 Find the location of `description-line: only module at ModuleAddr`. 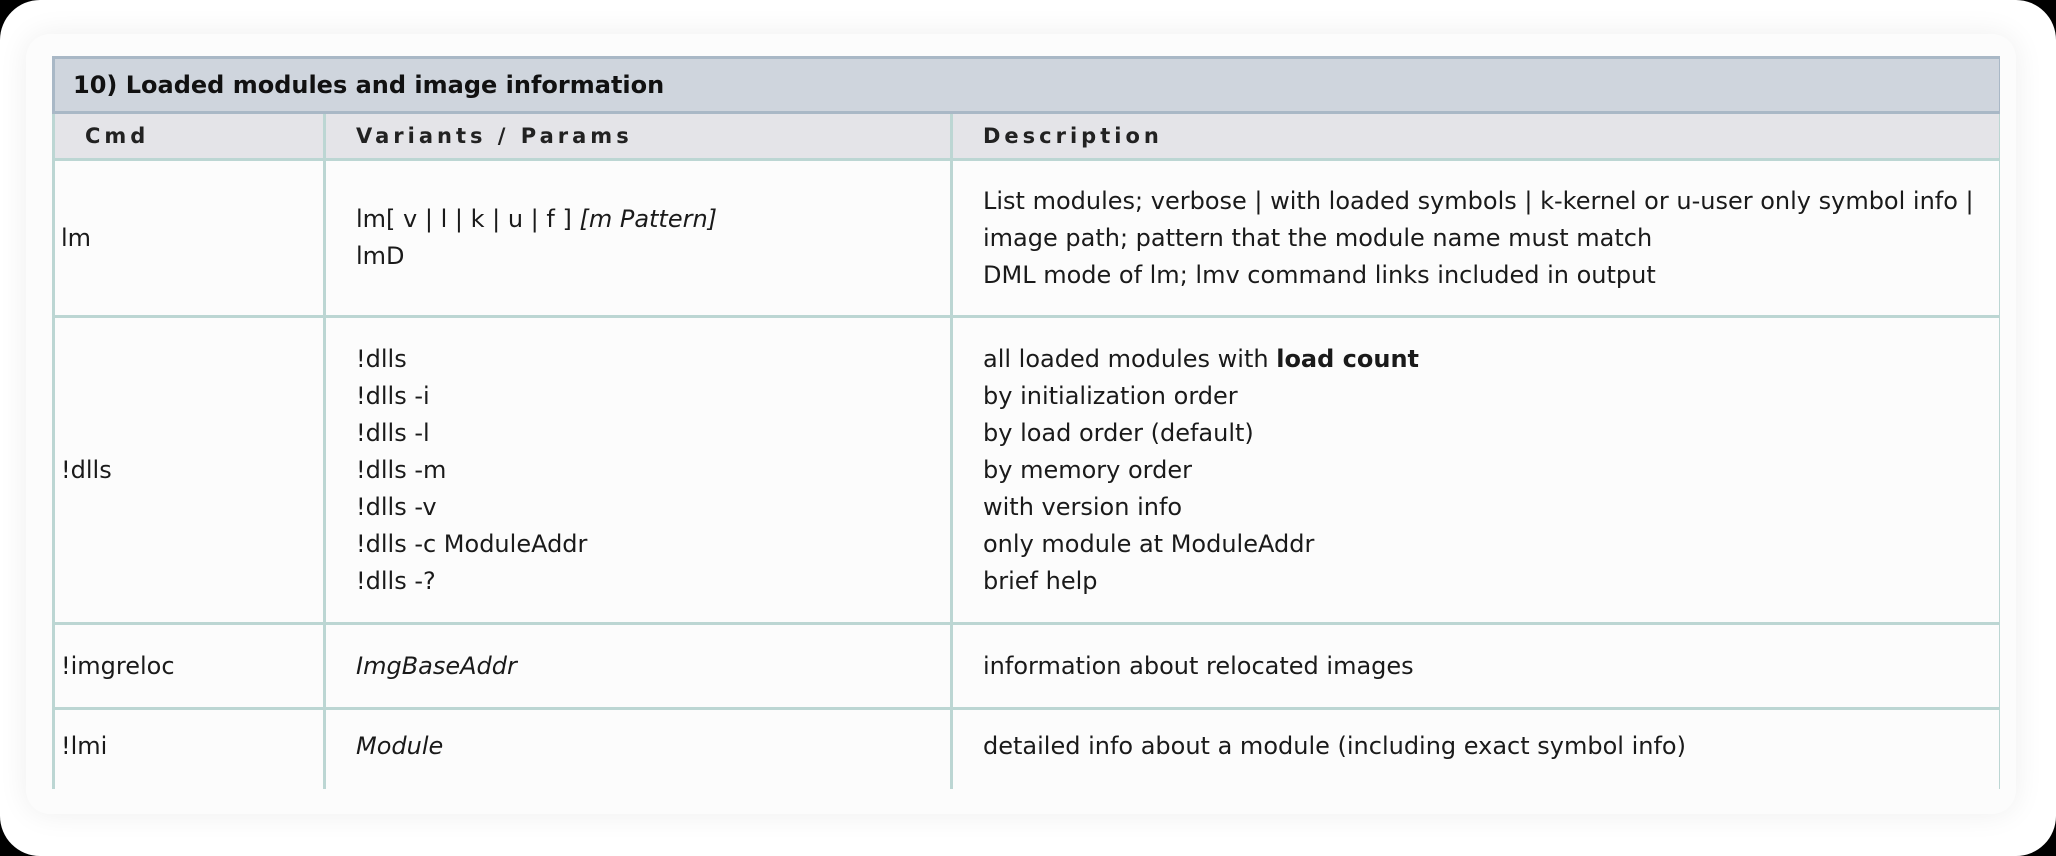

description-line: only module at ModuleAddr is located at coordinates (1149, 543).